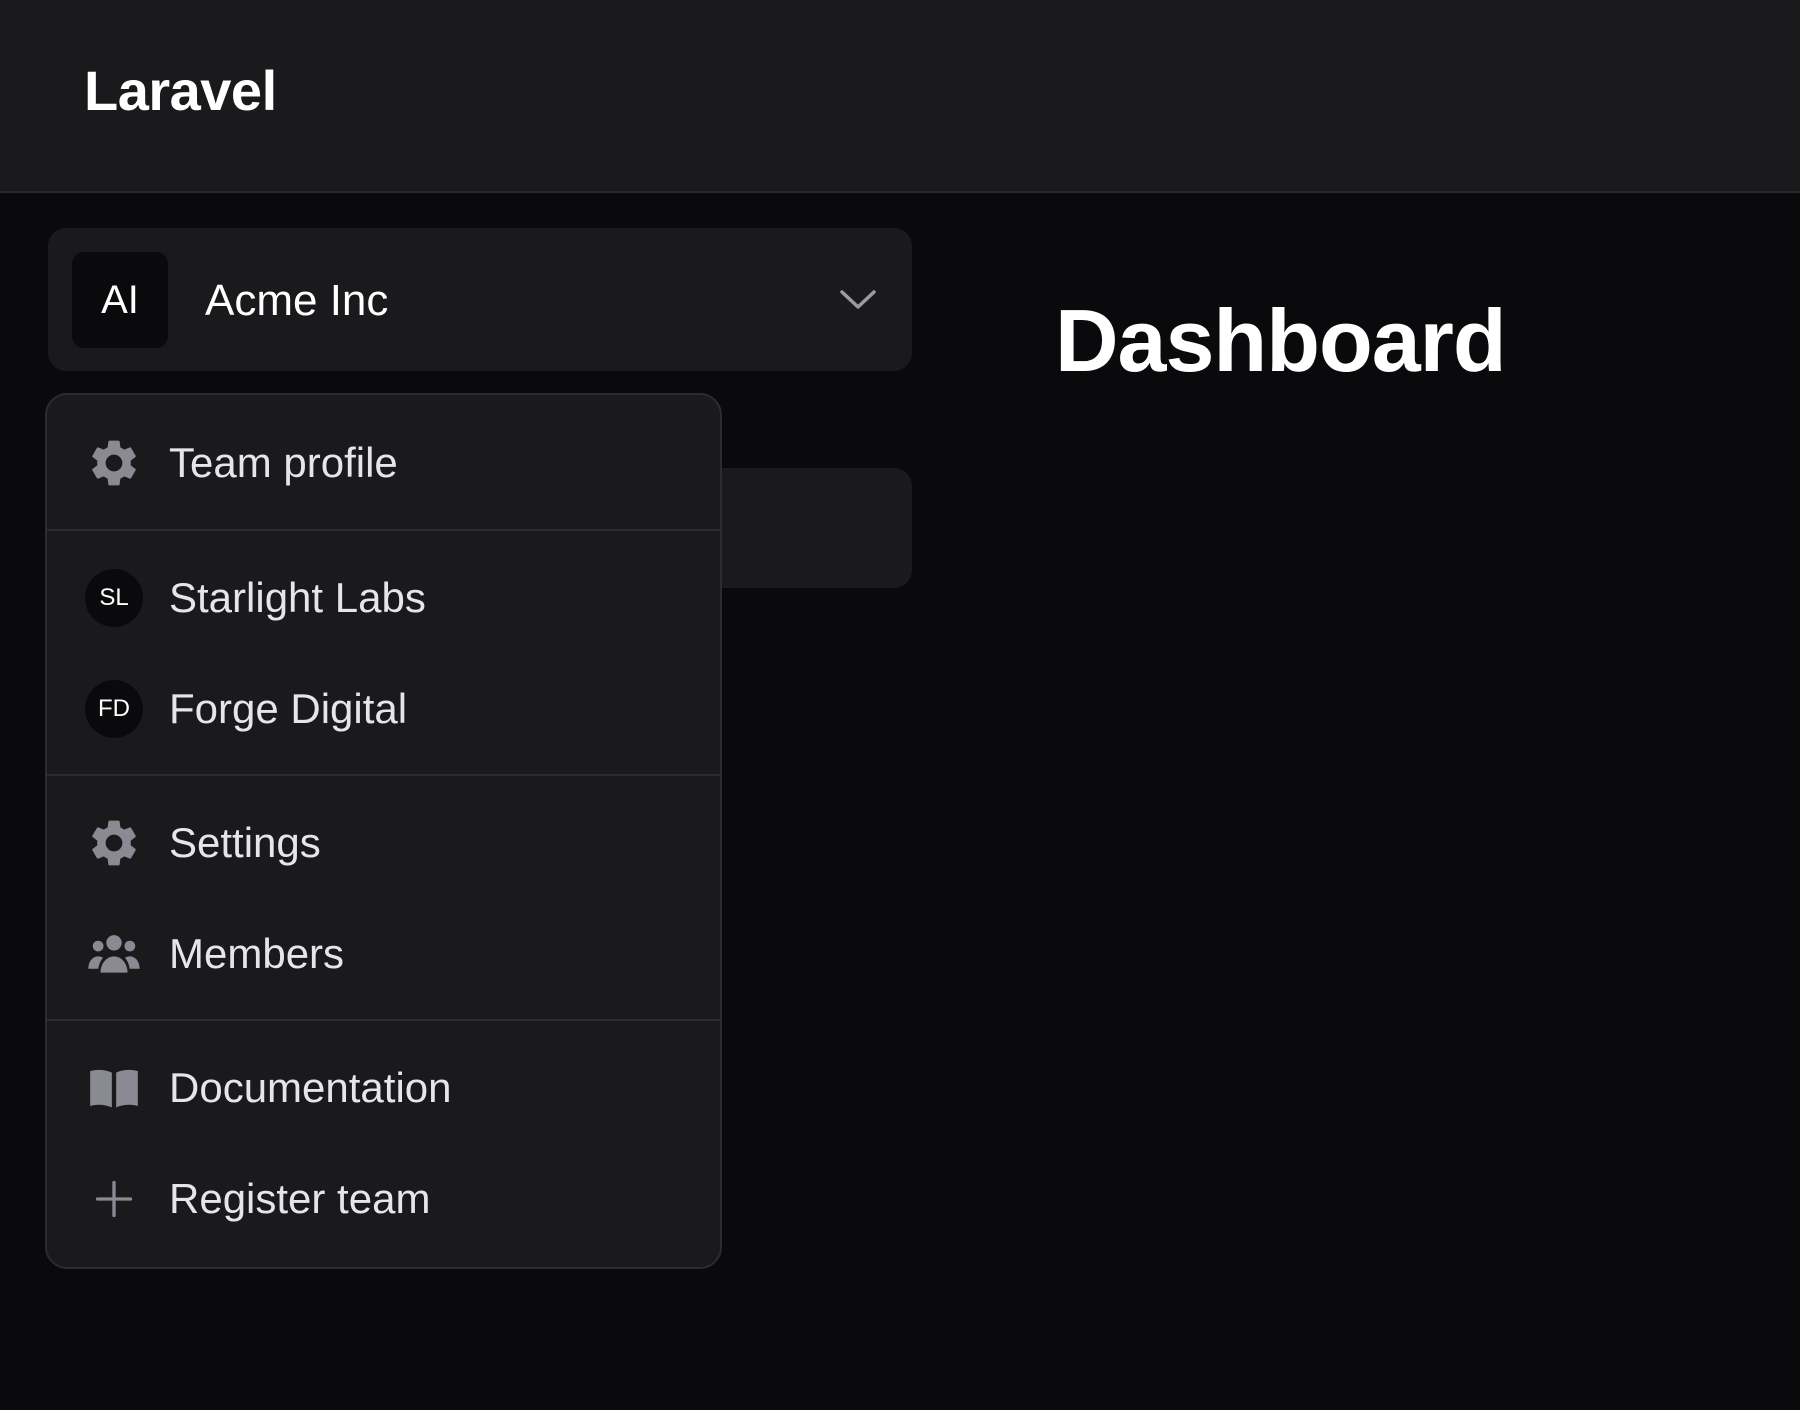  I want to click on dropdown-section-misc: Documentation Register team, so click(383, 1137).